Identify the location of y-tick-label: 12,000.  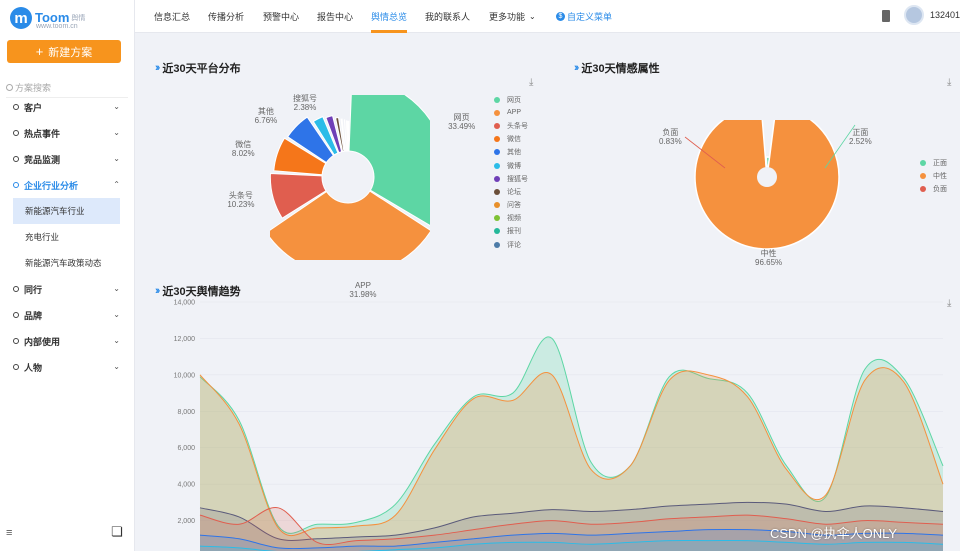
(185, 339).